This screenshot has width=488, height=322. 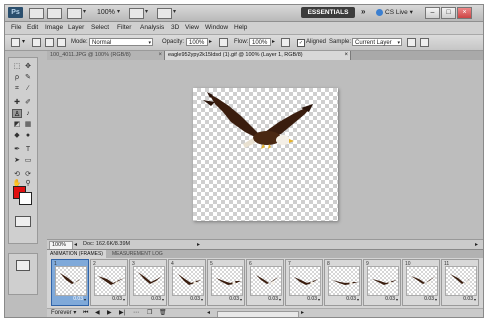 I want to click on type-tool-icon: T, so click(x=28, y=149).